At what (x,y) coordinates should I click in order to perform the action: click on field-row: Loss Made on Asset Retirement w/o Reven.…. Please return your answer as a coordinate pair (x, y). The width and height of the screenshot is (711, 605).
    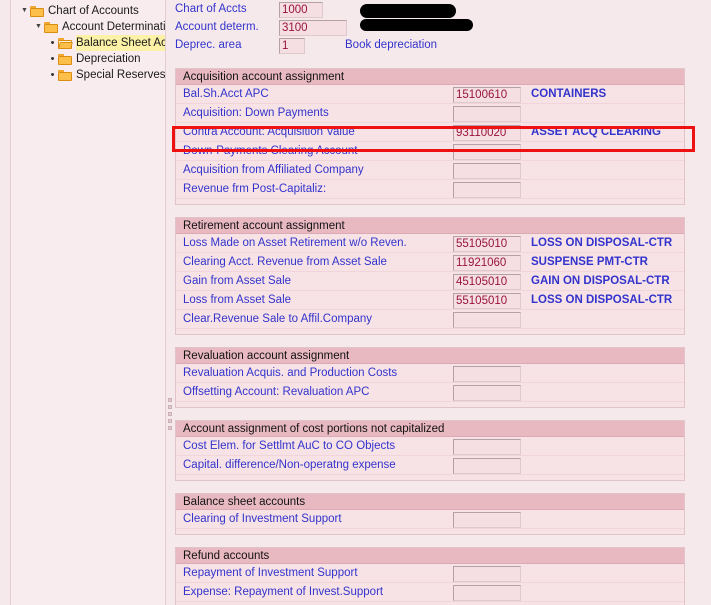
    Looking at the image, I should click on (430, 243).